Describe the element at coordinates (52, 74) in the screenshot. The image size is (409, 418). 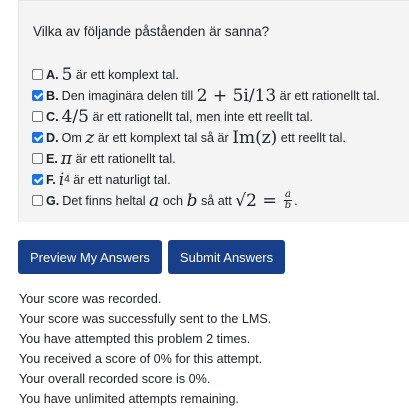
I see `option-letter: A.` at that location.